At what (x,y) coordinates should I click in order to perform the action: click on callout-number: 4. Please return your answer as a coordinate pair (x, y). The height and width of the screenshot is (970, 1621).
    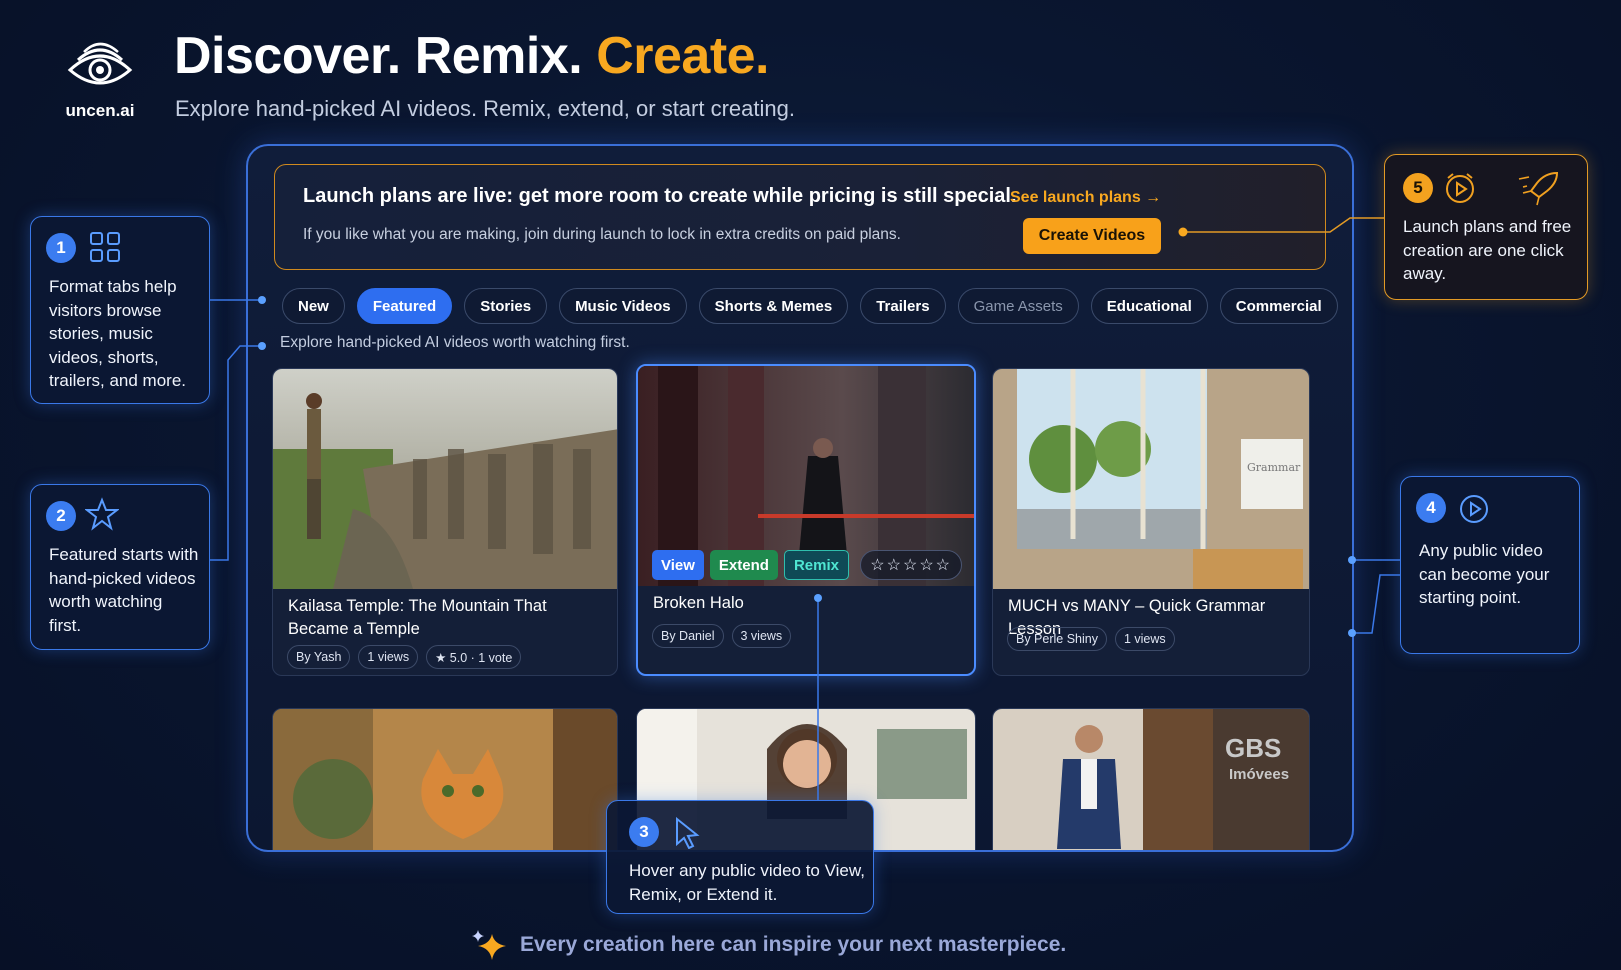
    Looking at the image, I should click on (1431, 508).